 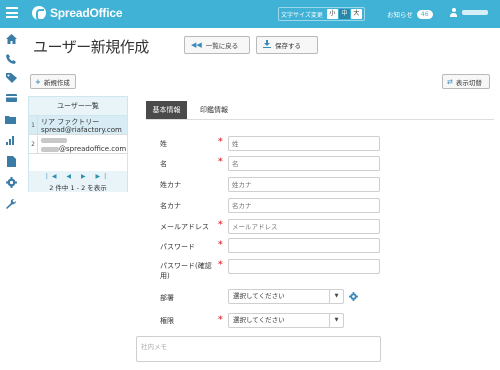 What do you see at coordinates (332, 14) in the screenshot?
I see `font-size-small-button: 小` at bounding box center [332, 14].